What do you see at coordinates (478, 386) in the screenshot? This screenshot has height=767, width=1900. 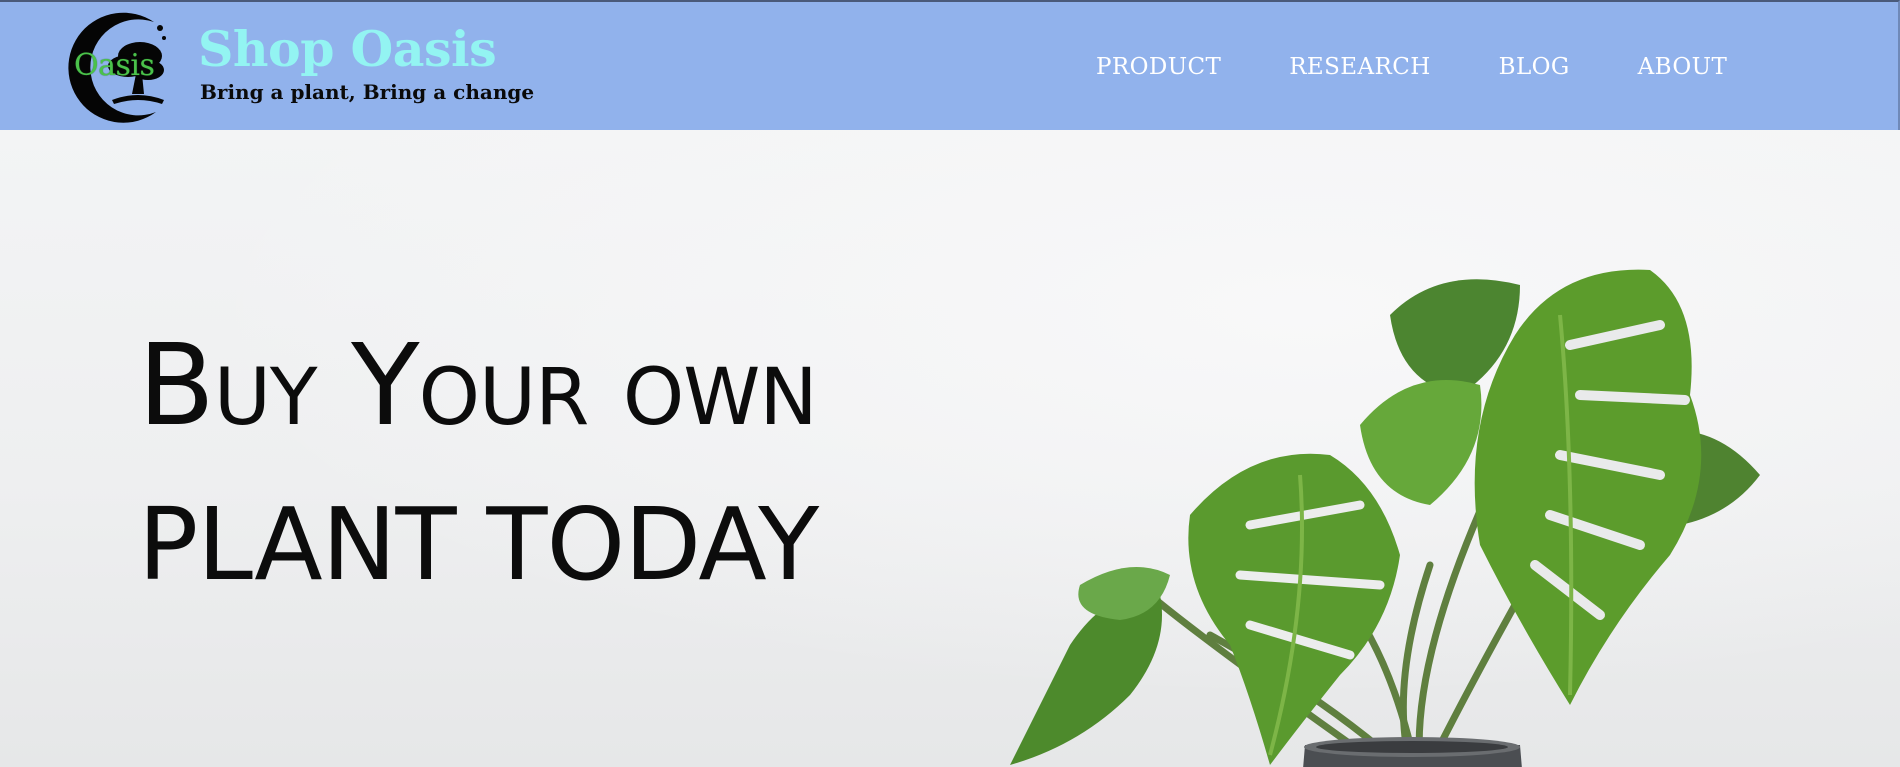 I see `hero-headline-line1: Buy Your own` at bounding box center [478, 386].